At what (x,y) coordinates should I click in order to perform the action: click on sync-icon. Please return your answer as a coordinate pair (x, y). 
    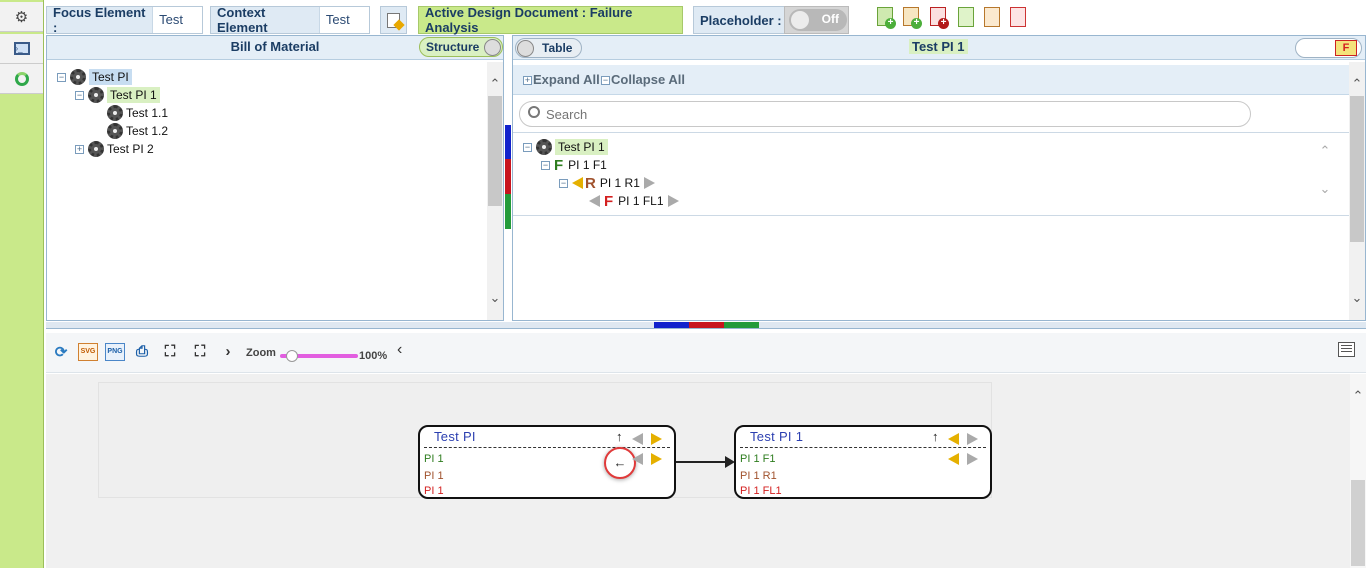
    Looking at the image, I should click on (21, 79).